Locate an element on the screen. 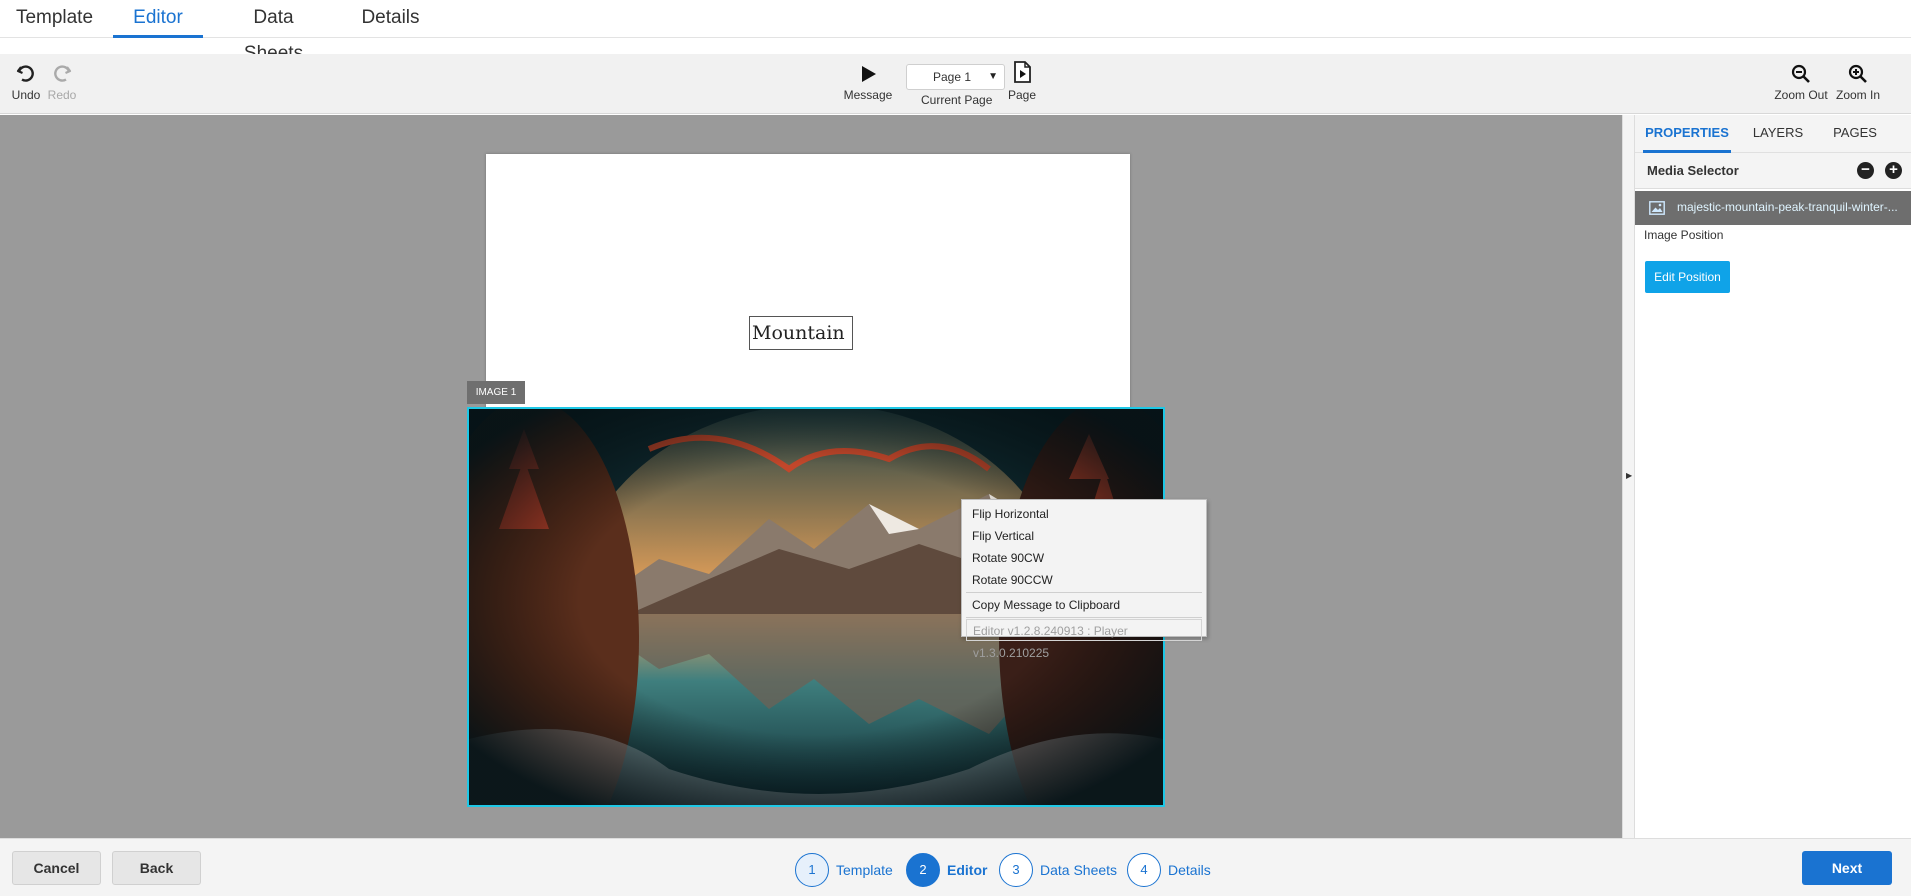 This screenshot has height=896, width=1911. menu-item-copy-message: Copy Message to Clipboard is located at coordinates (1084, 605).